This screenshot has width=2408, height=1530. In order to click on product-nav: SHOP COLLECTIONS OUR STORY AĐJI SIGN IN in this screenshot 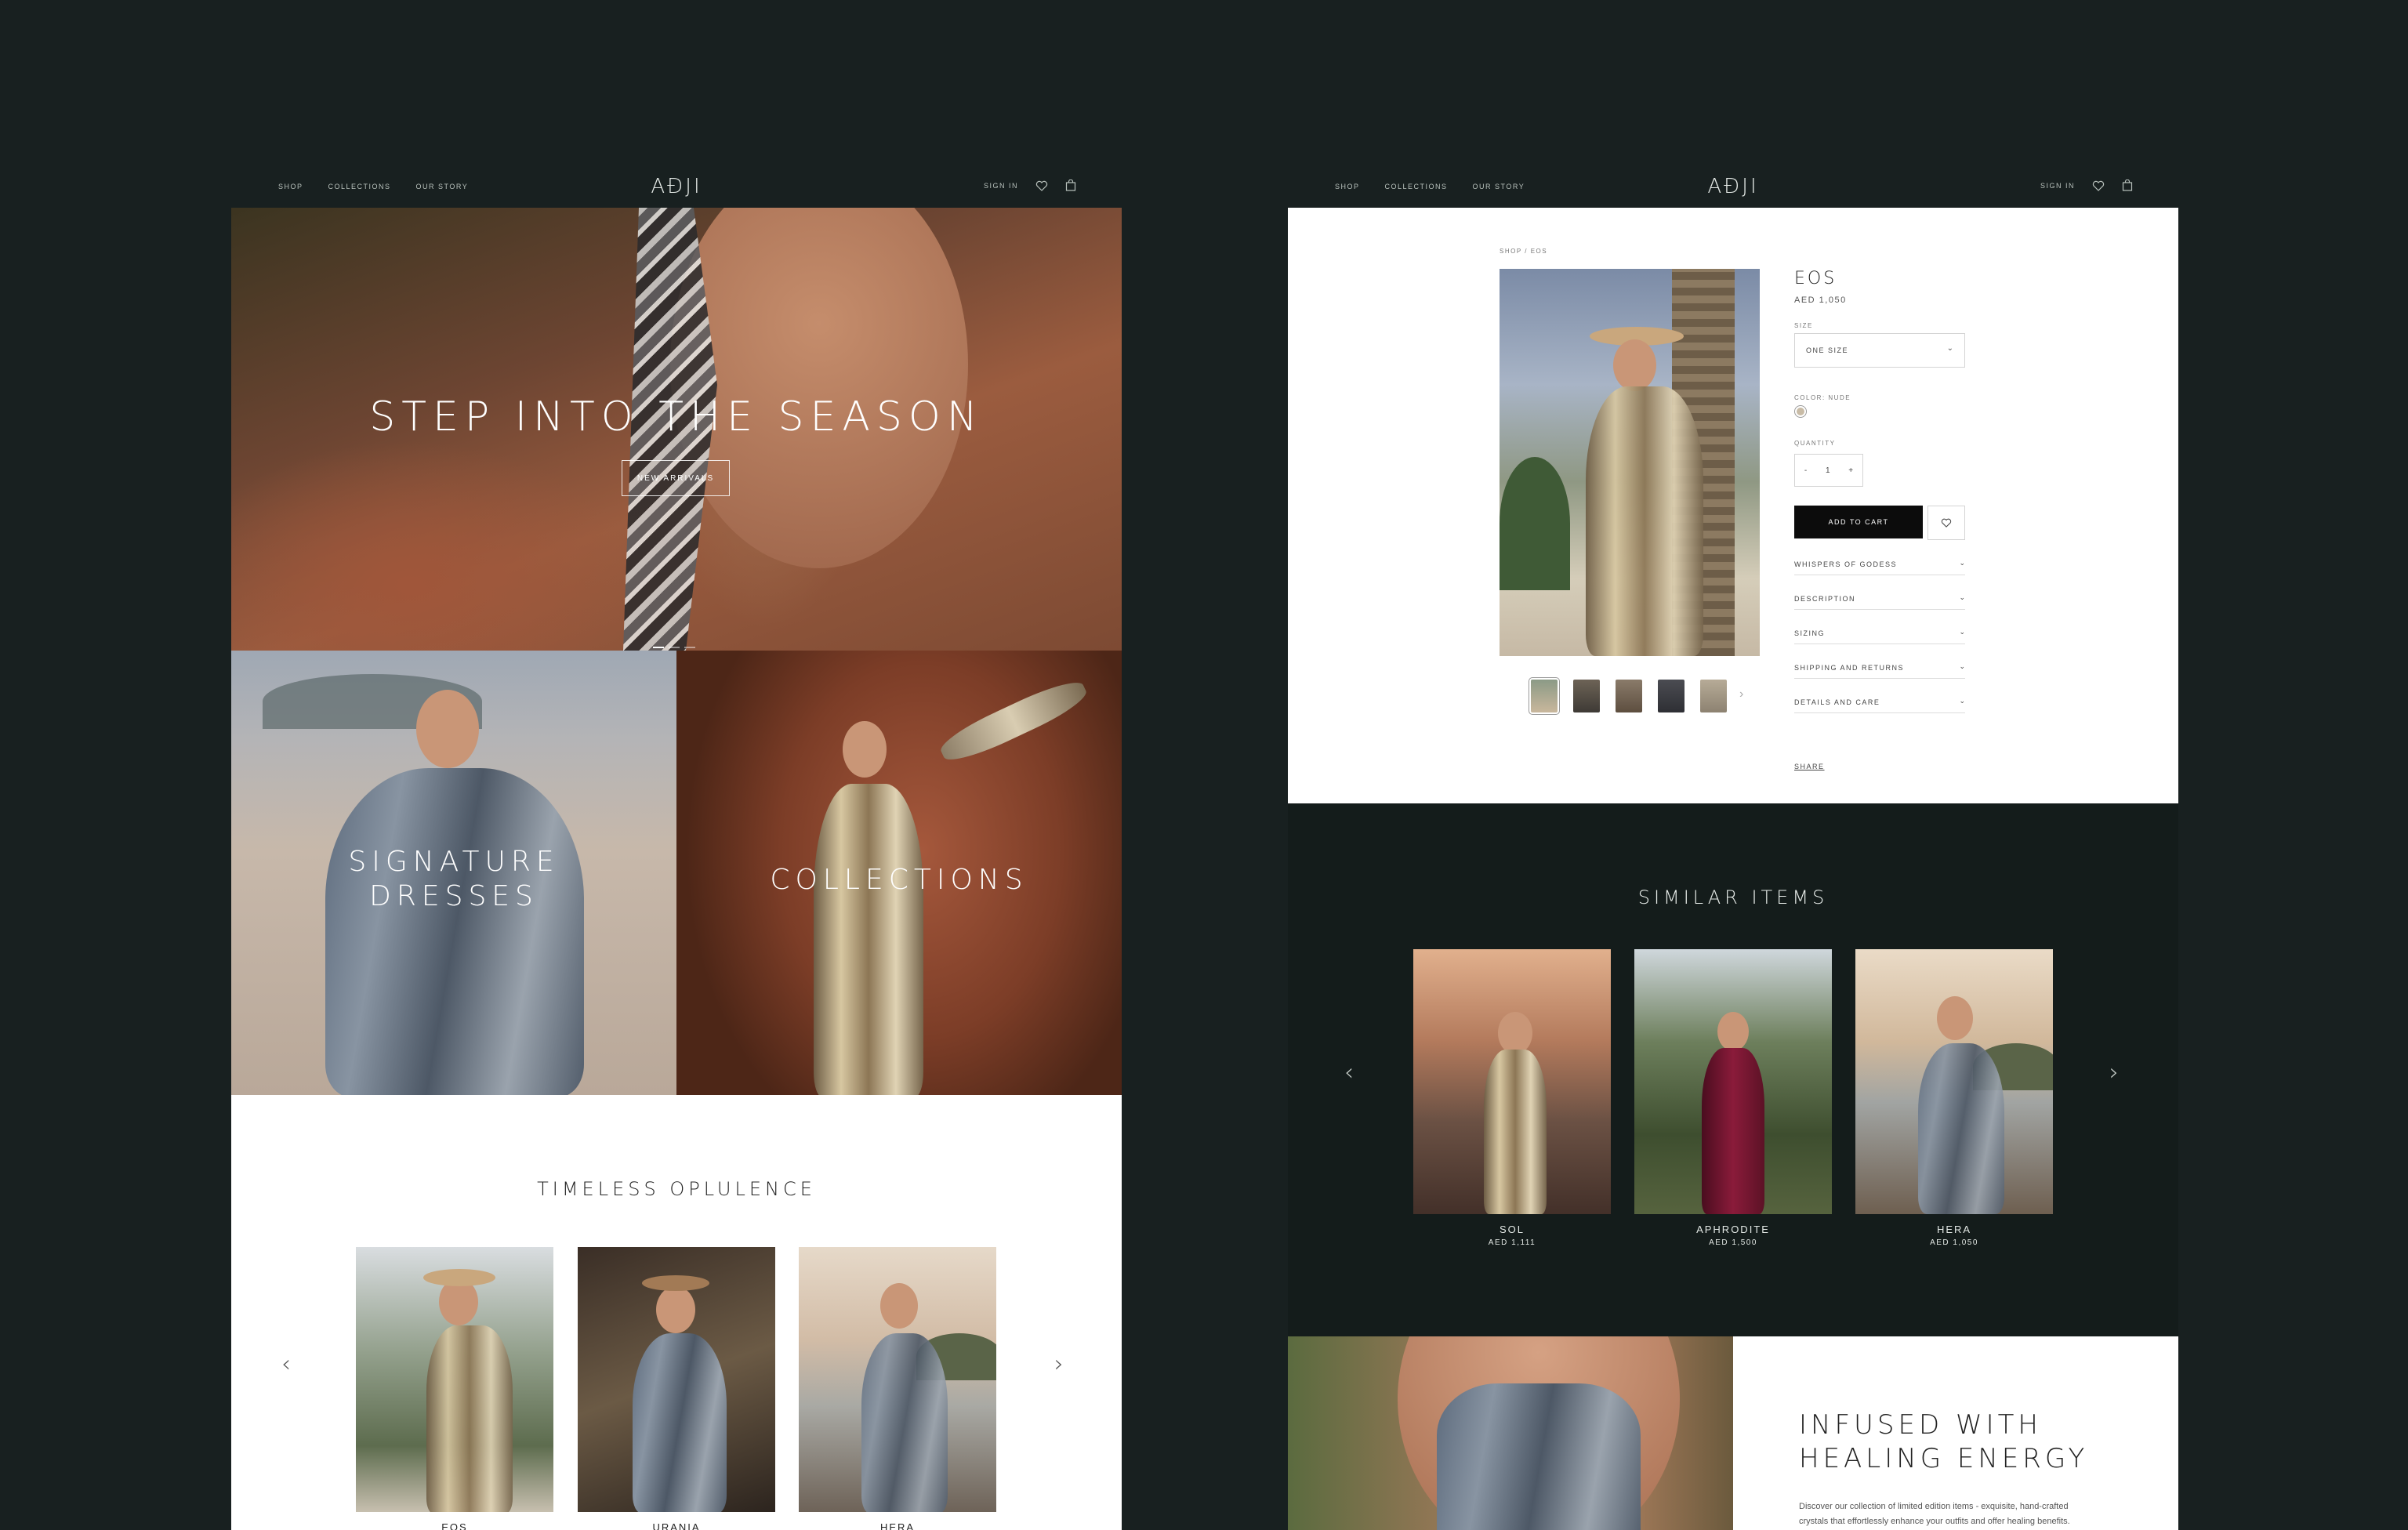, I will do `click(1733, 184)`.